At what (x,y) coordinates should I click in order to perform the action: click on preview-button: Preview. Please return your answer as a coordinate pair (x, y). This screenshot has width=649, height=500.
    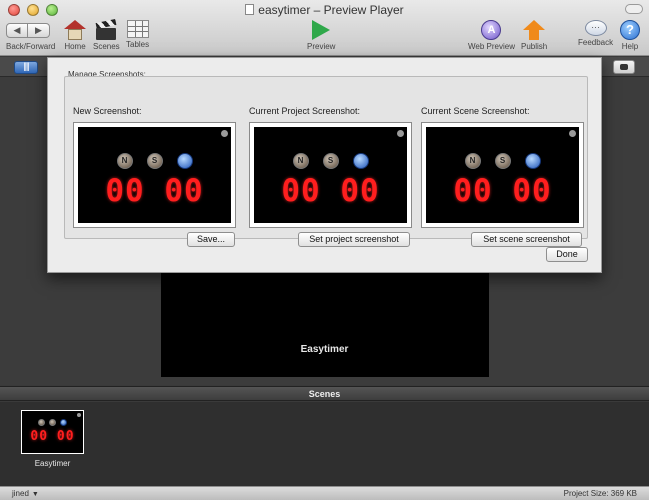
    Looking at the image, I should click on (321, 35).